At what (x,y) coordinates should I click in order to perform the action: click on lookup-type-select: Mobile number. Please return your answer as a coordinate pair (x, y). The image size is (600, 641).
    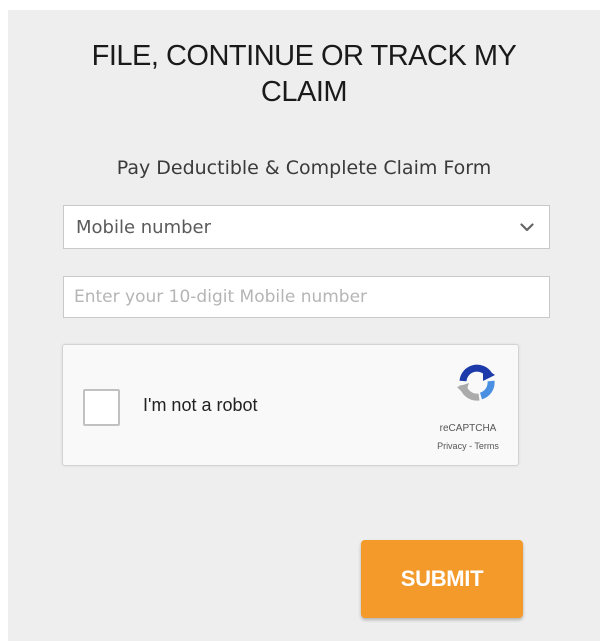
    Looking at the image, I should click on (306, 227).